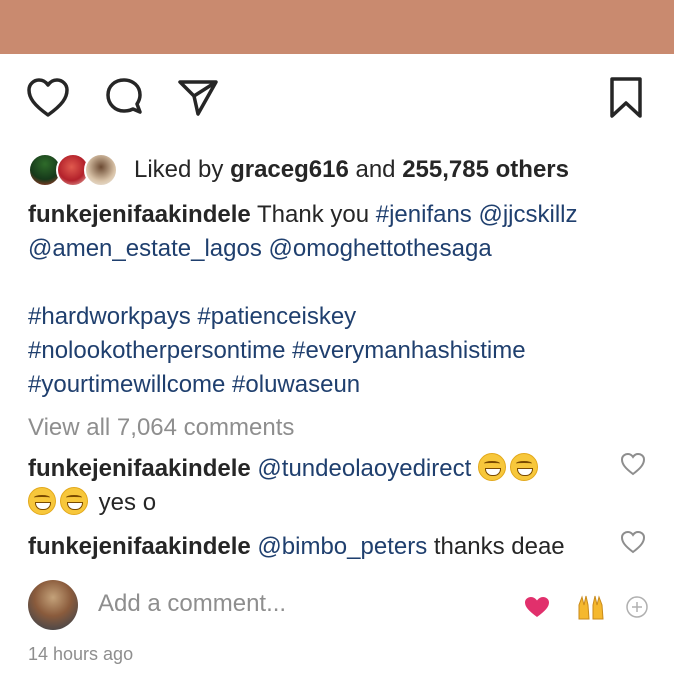 The image size is (674, 697). What do you see at coordinates (485, 169) in the screenshot?
I see `likes-count: 255,785 others` at bounding box center [485, 169].